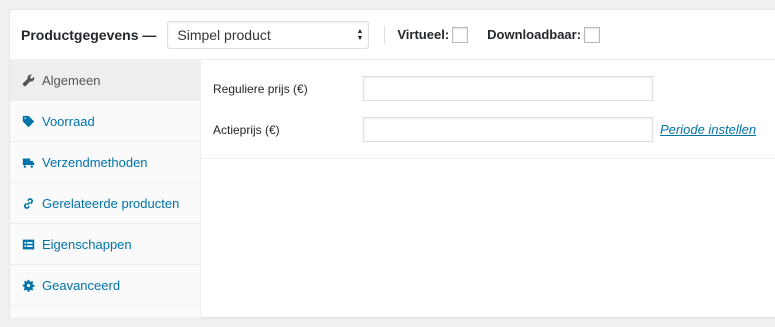 This screenshot has width=775, height=327. What do you see at coordinates (28, 203) in the screenshot?
I see `link-icon` at bounding box center [28, 203].